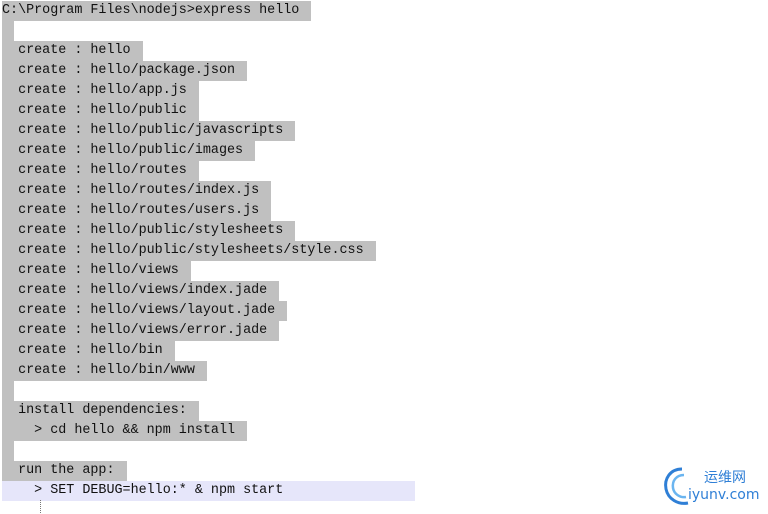 Image resolution: width=768 pixels, height=514 pixels. What do you see at coordinates (724, 495) in the screenshot?
I see `watermark-url-text: iyunv.com` at bounding box center [724, 495].